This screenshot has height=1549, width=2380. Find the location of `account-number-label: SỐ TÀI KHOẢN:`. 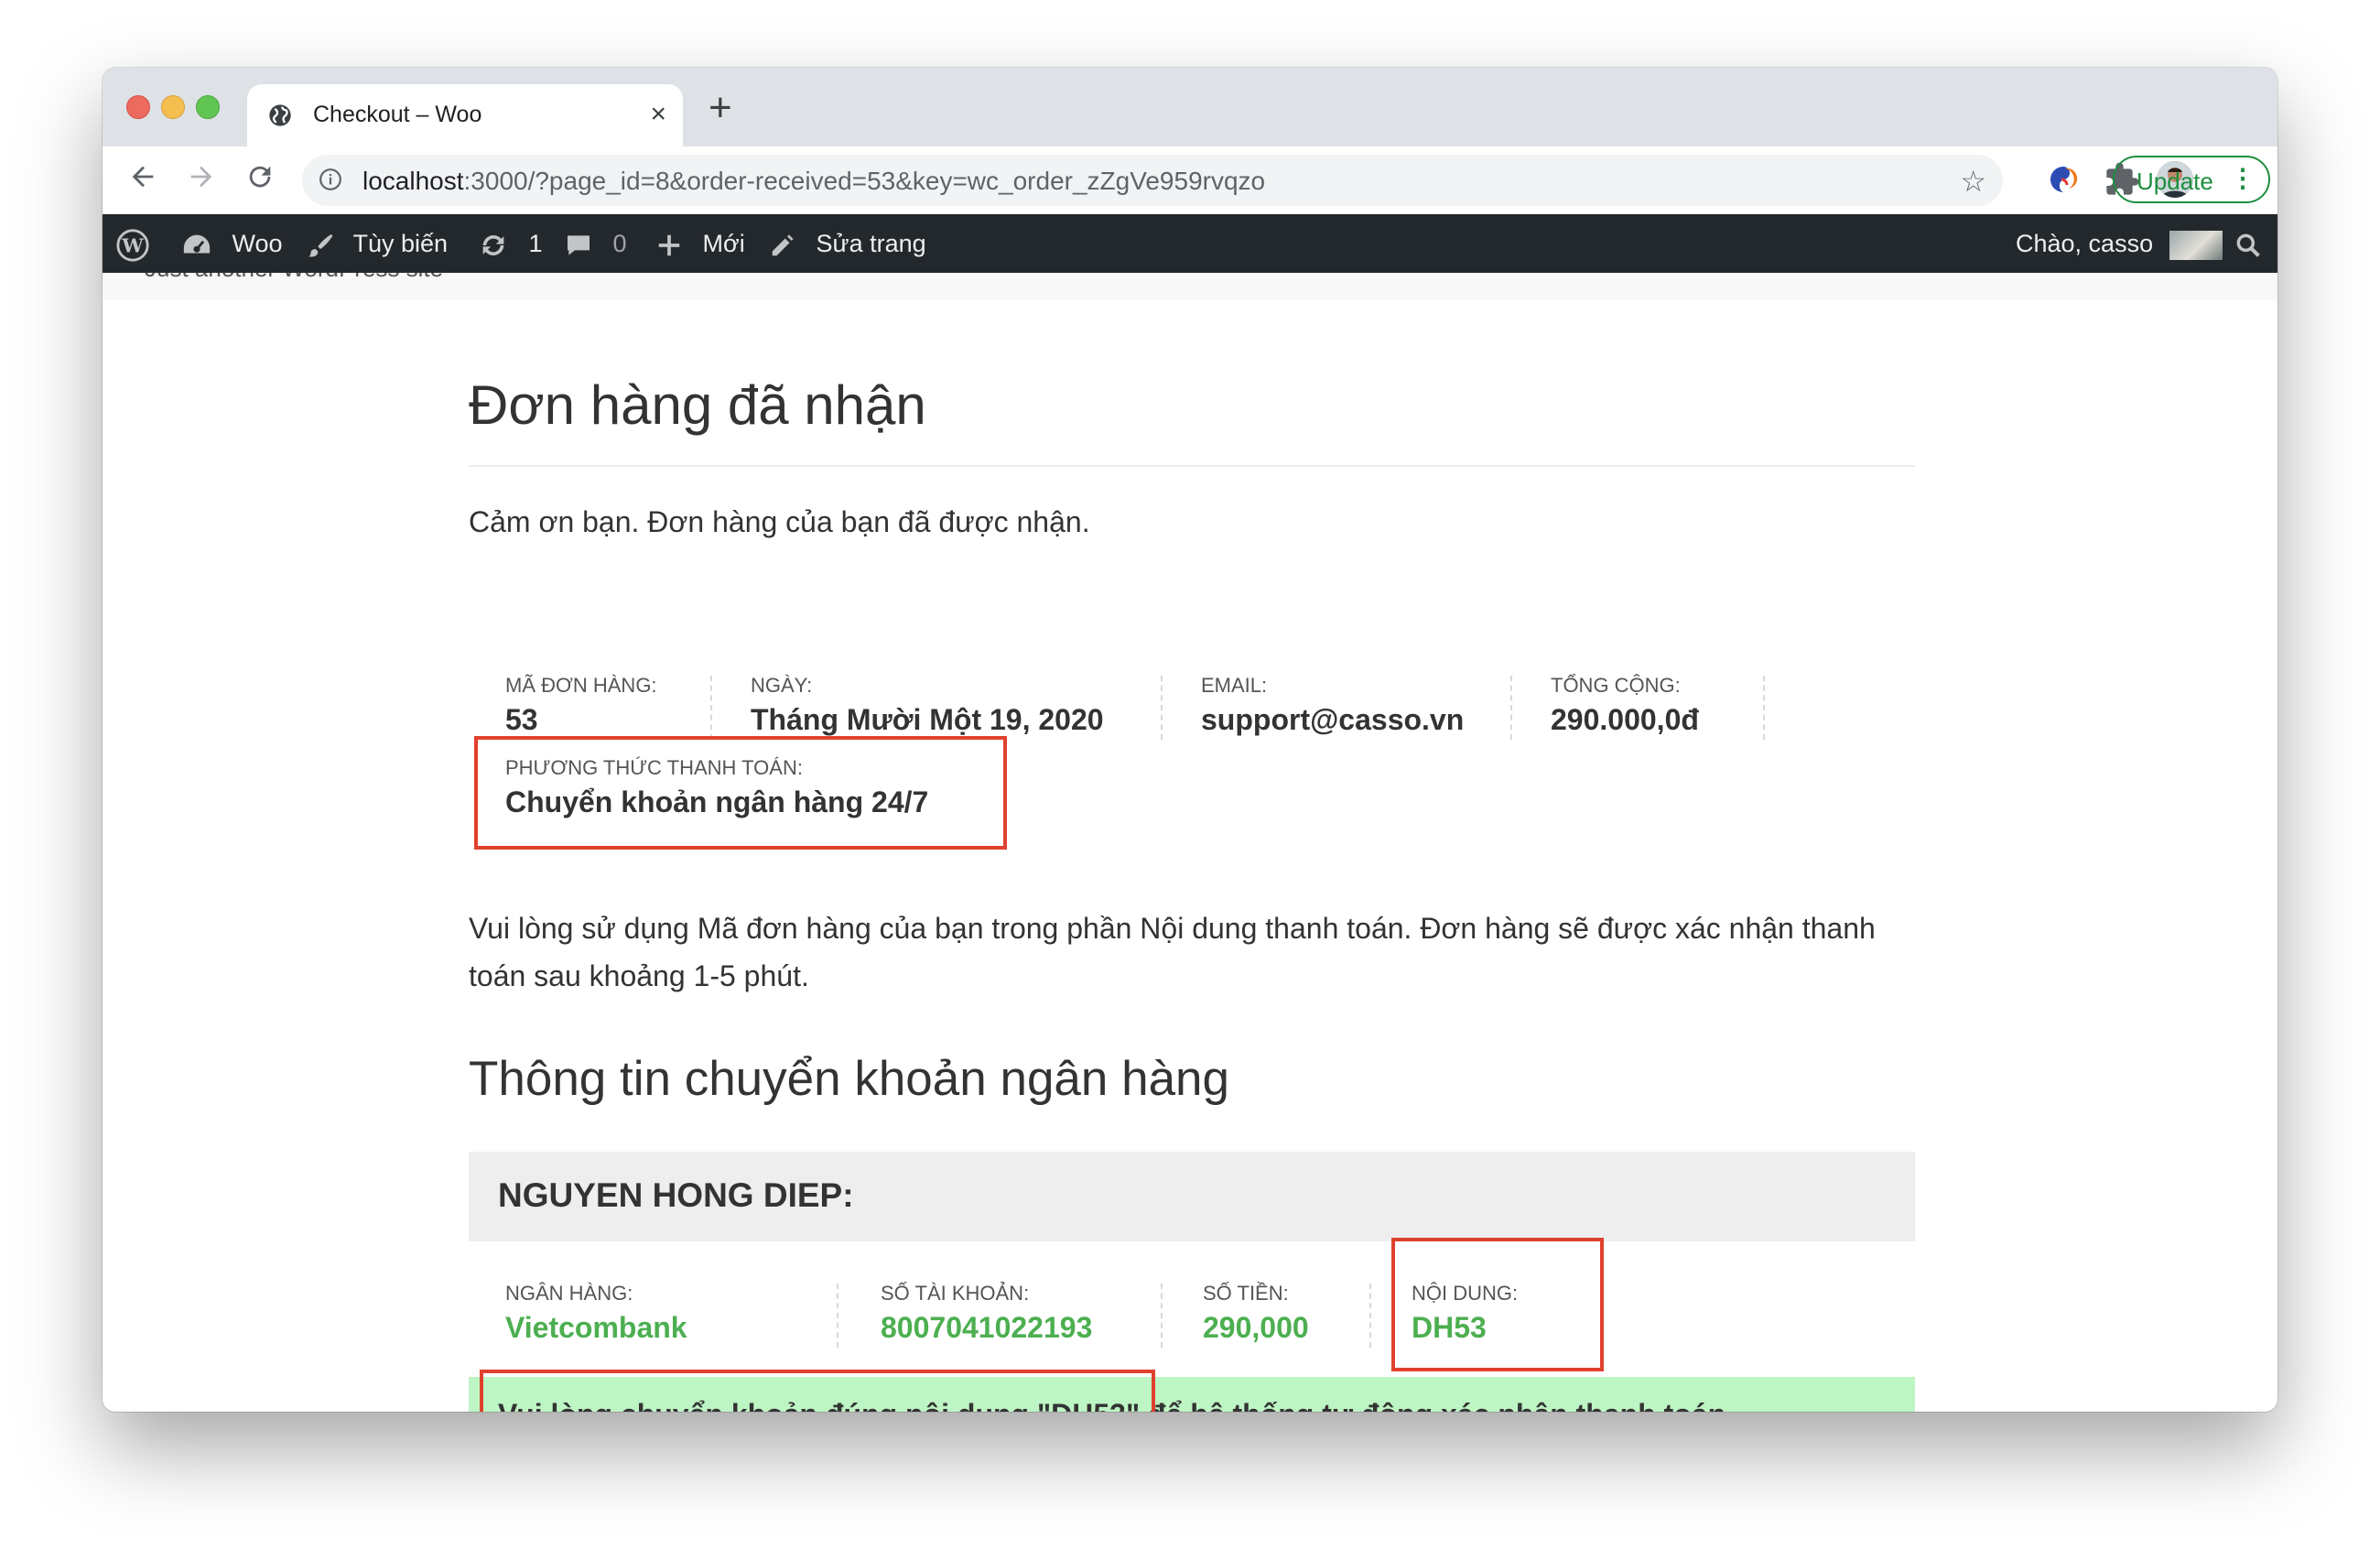

account-number-label: SỐ TÀI KHOẢN: is located at coordinates (955, 1293).